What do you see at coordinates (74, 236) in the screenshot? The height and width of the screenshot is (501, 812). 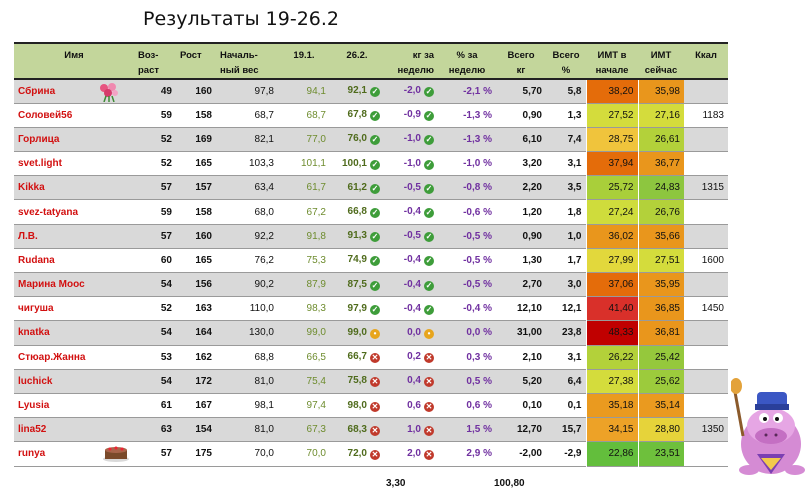 I see `participant-name: Л.В.` at bounding box center [74, 236].